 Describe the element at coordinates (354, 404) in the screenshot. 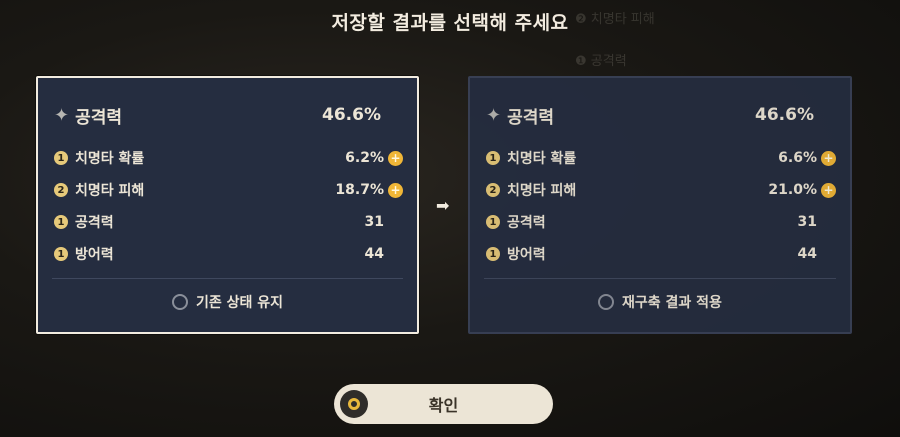

I see `confirm-circle-icon` at that location.